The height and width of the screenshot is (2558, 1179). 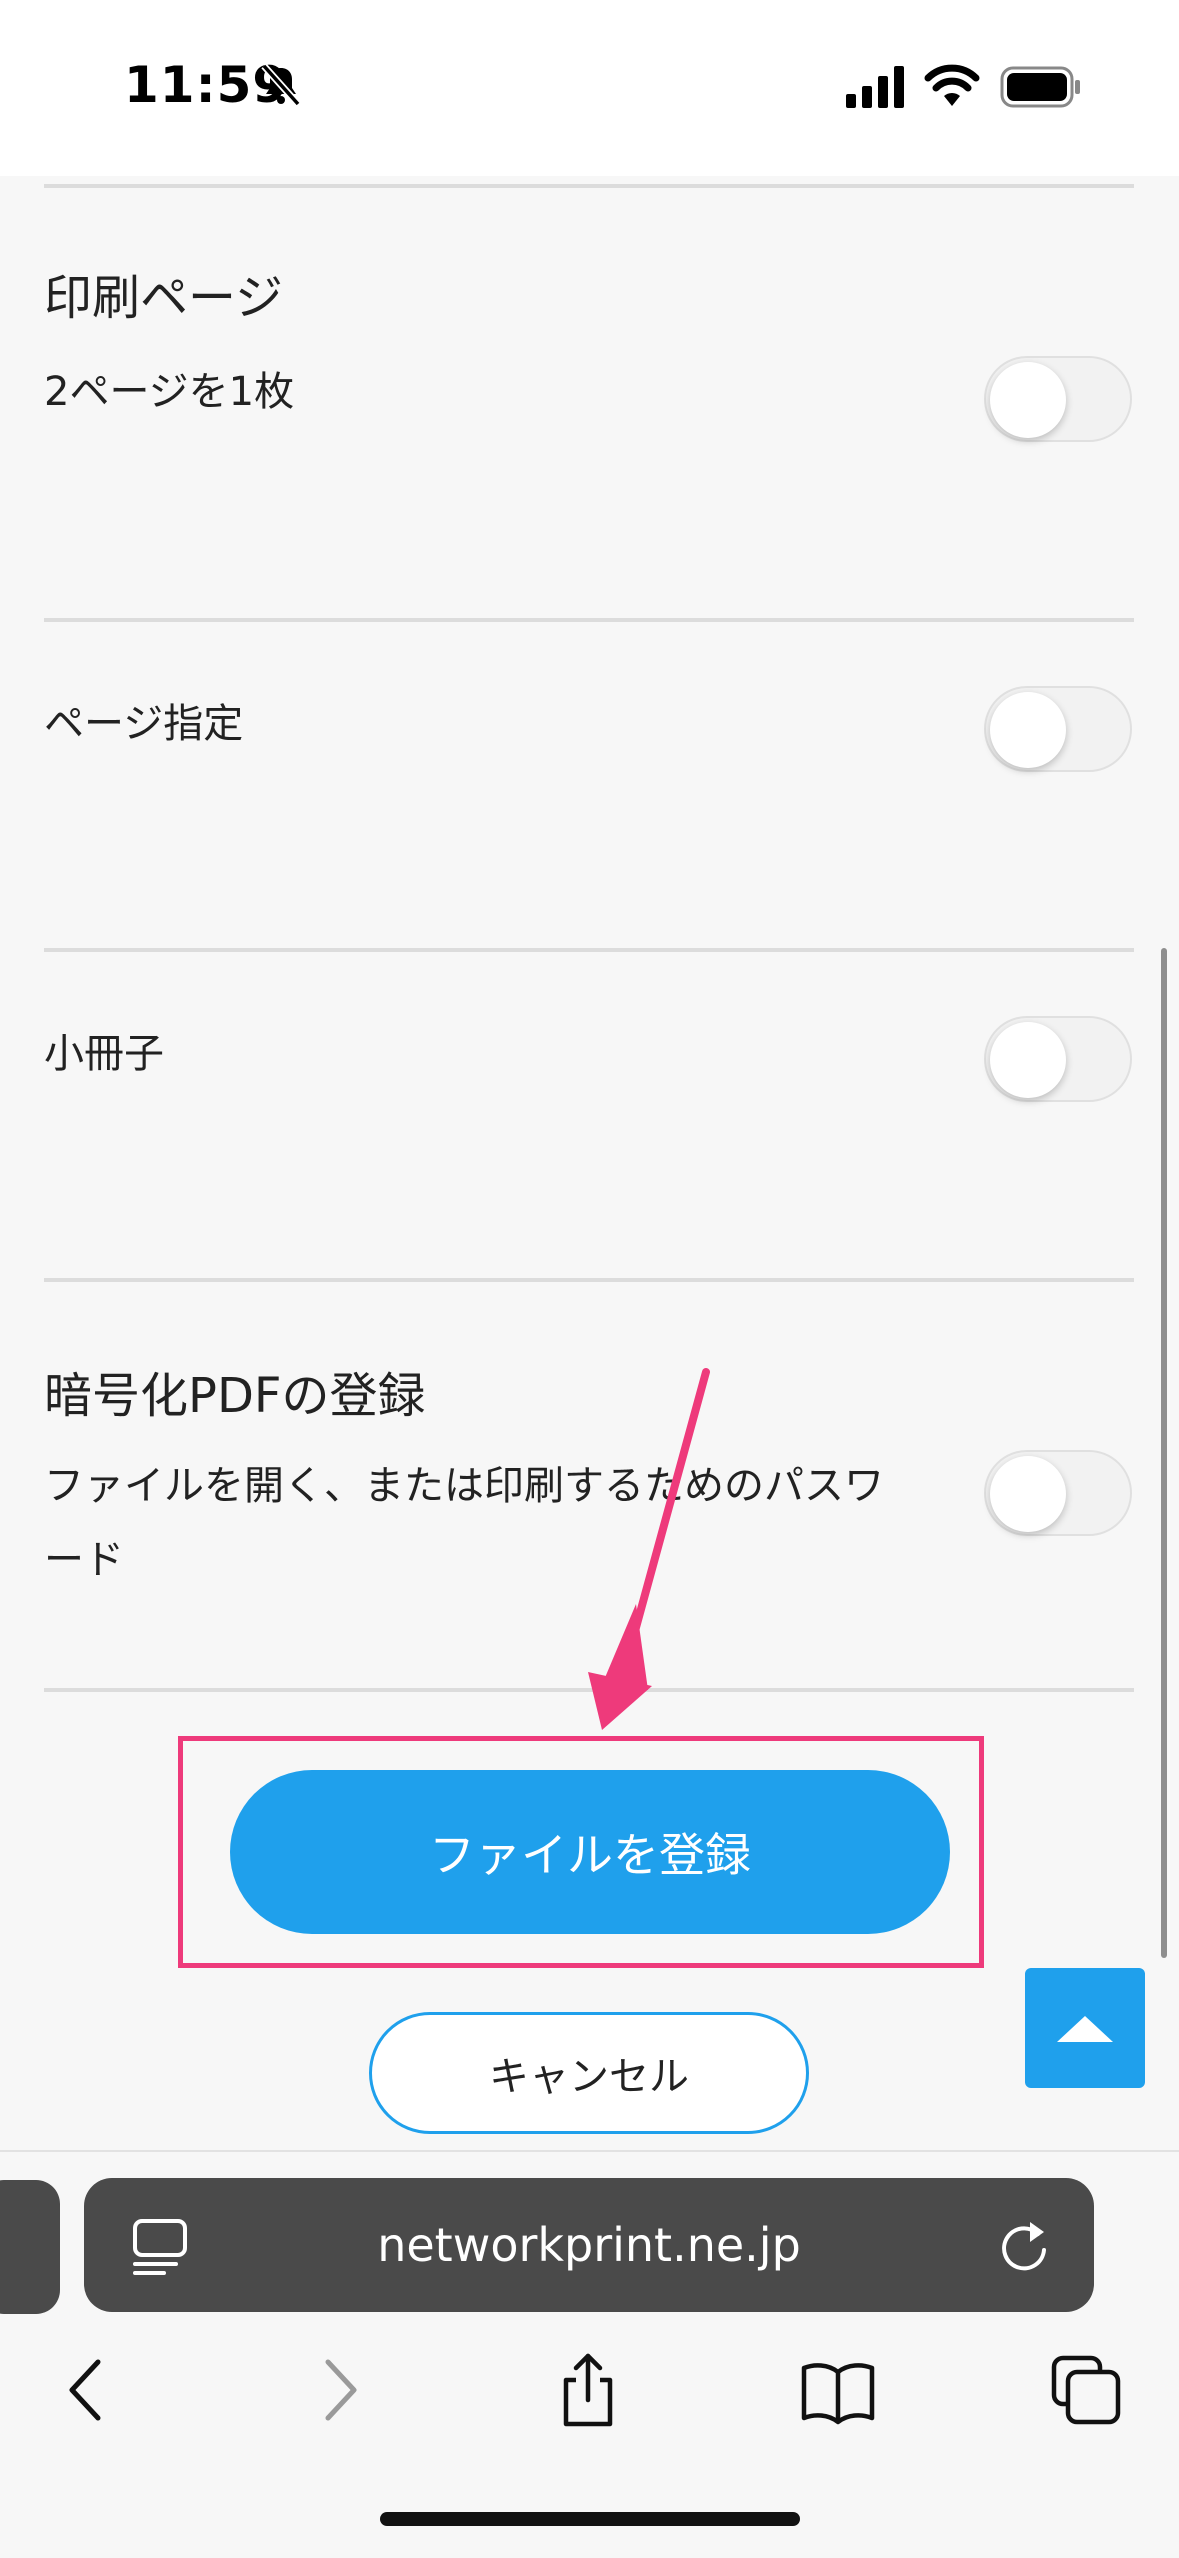 I want to click on page-range-label: ページ指定, so click(x=144, y=724).